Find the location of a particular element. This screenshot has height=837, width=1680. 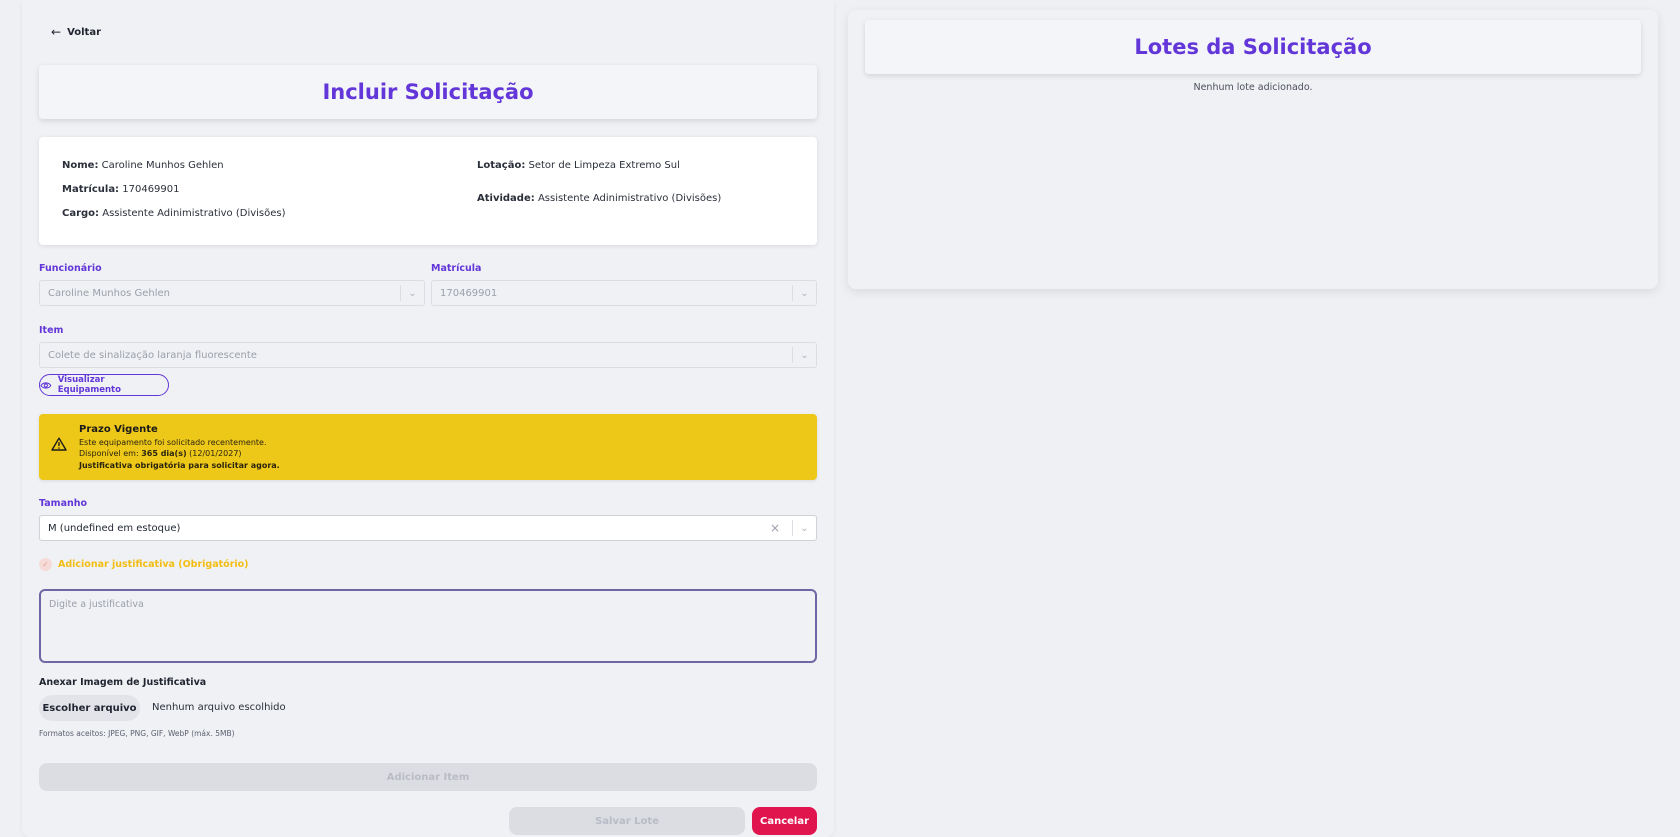

back-link: ← Voltar is located at coordinates (76, 32).